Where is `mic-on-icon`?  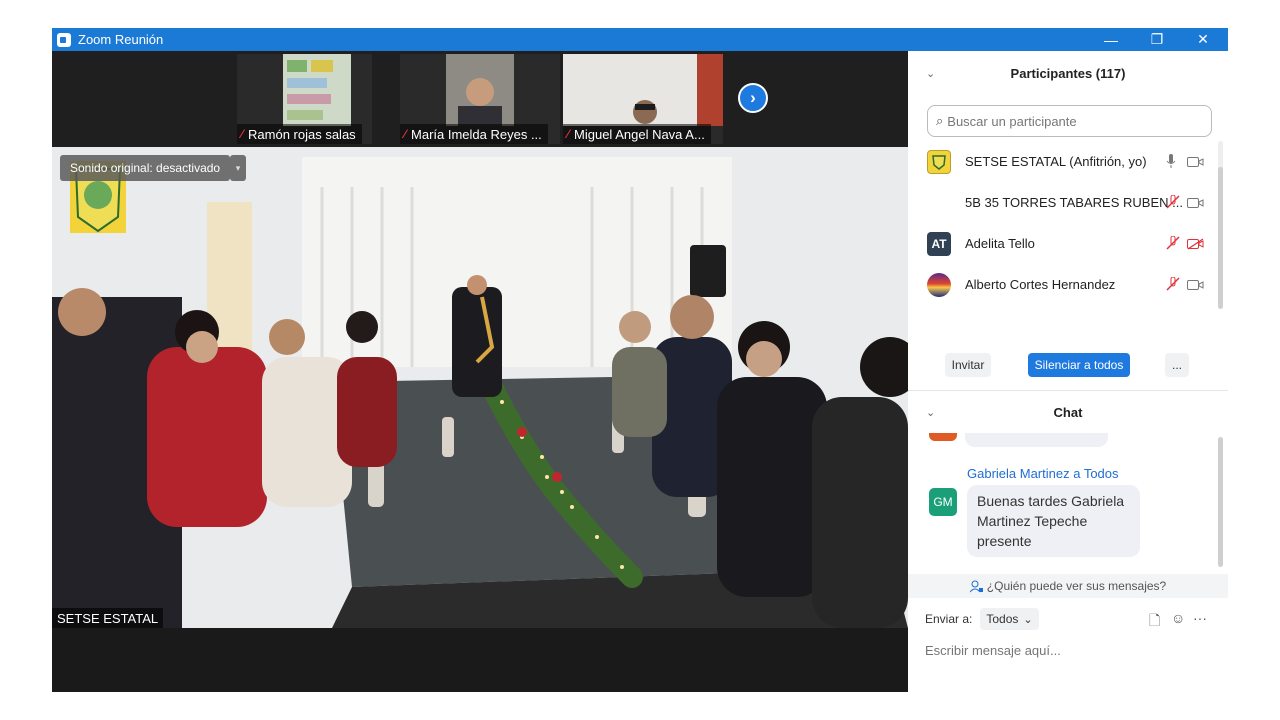
mic-on-icon is located at coordinates (1171, 161).